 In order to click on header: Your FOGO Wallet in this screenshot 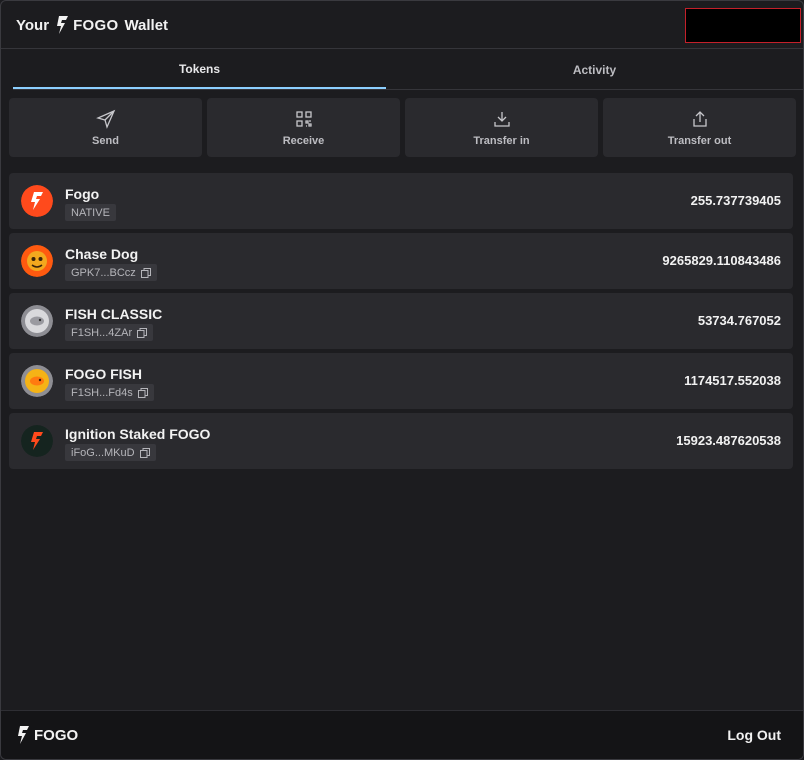, I will do `click(402, 25)`.